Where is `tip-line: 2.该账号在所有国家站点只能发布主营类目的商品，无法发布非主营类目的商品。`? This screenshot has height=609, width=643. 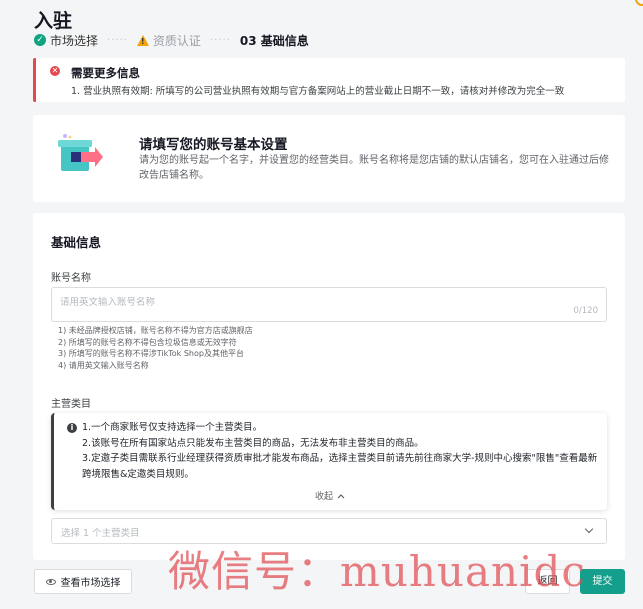
tip-line: 2.该账号在所有国家站点只能发布主营类目的商品，无法发布非主营类目的商品。 is located at coordinates (253, 443).